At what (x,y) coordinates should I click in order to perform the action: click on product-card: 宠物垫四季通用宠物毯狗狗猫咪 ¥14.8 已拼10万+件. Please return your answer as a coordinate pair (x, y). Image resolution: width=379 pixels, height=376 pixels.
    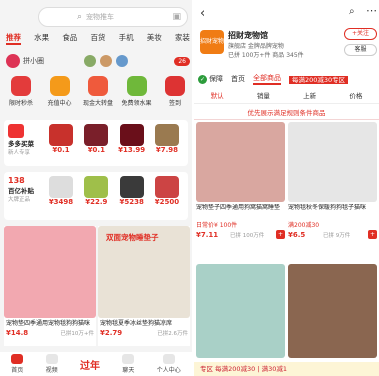
    Looking at the image, I should click on (50, 286).